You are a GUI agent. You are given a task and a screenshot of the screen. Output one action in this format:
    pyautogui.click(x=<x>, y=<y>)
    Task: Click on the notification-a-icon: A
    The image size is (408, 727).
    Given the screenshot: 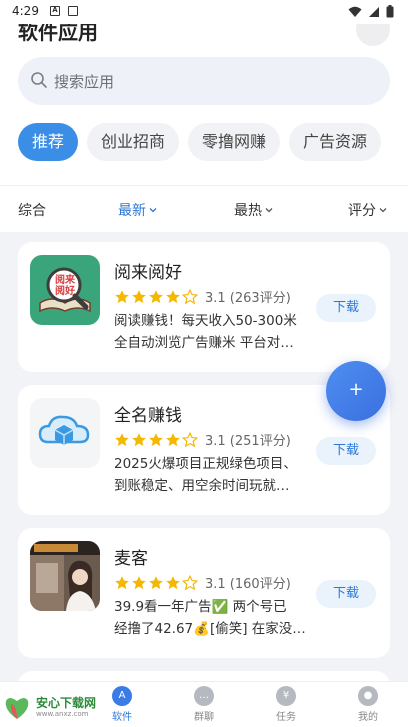 What is the action you would take?
    pyautogui.click(x=55, y=11)
    